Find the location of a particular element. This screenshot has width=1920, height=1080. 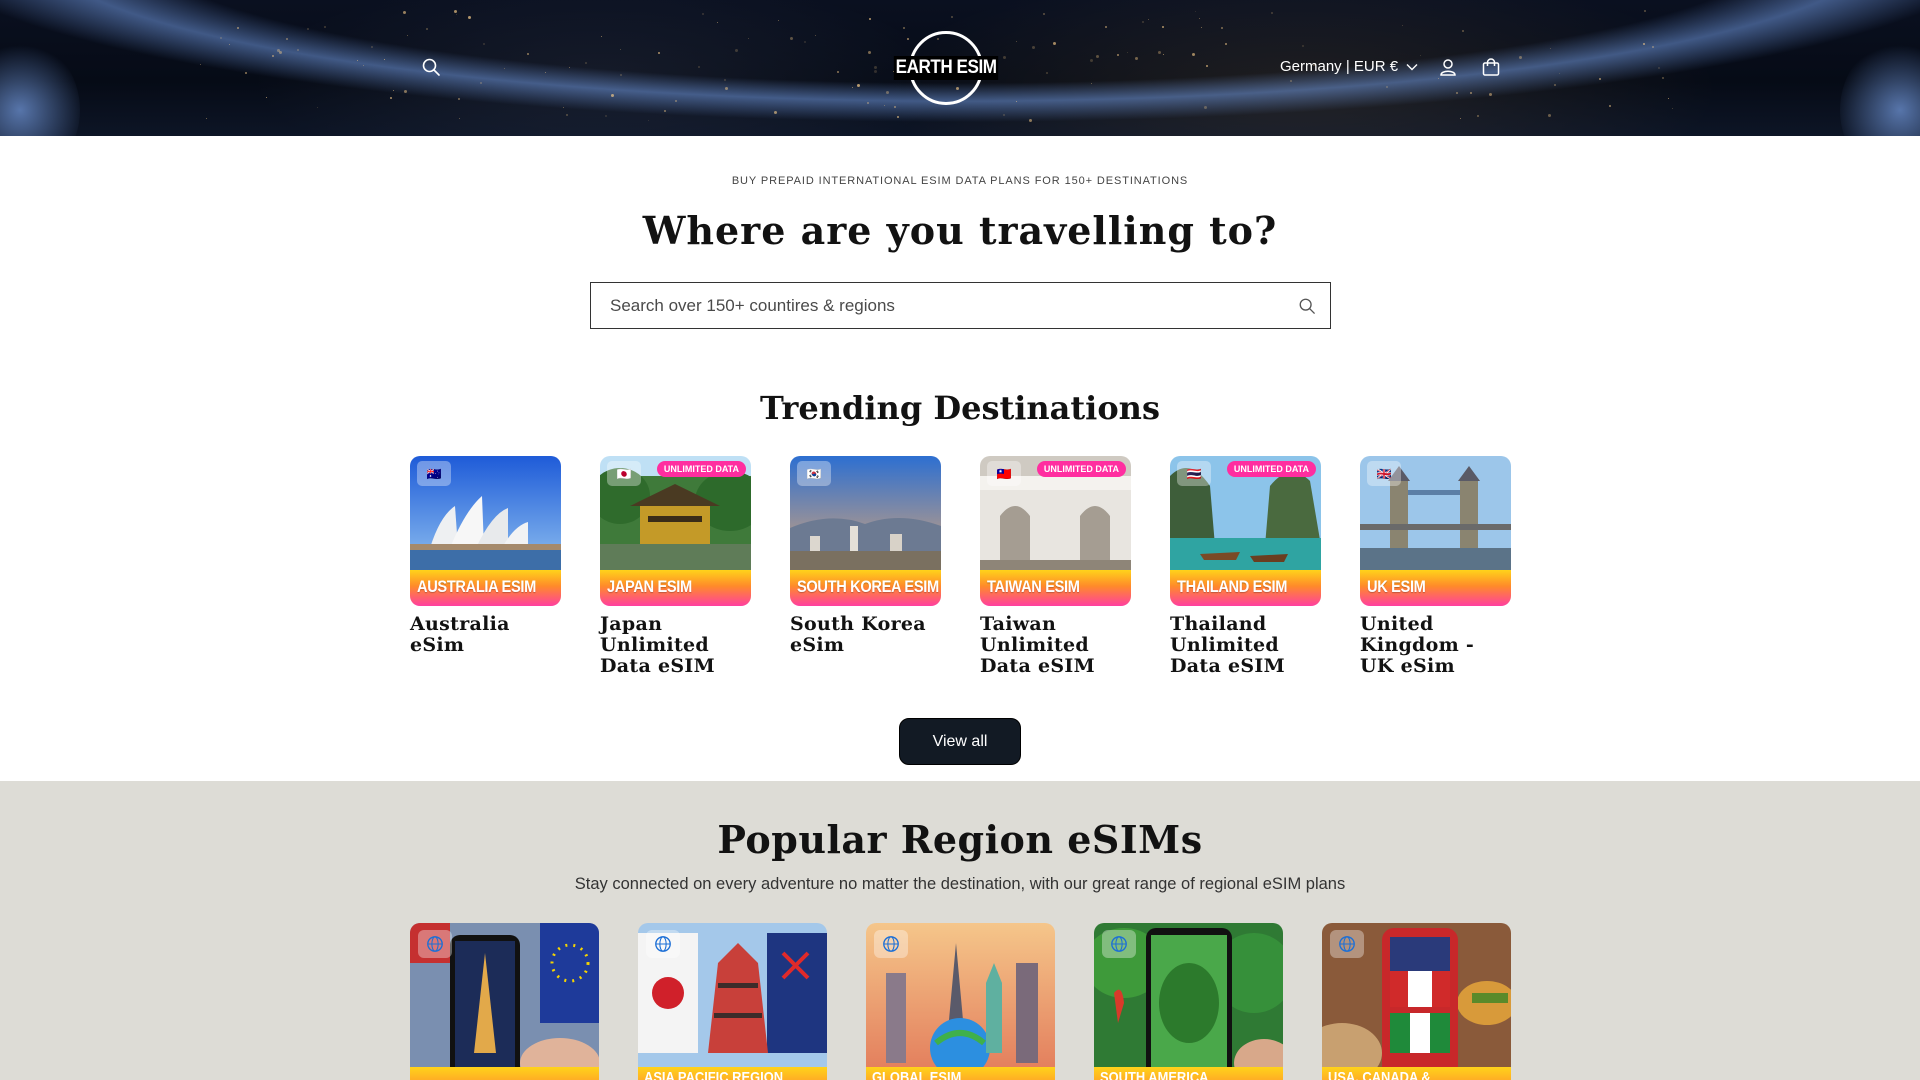

product-title: Australia eSim is located at coordinates (485, 635).